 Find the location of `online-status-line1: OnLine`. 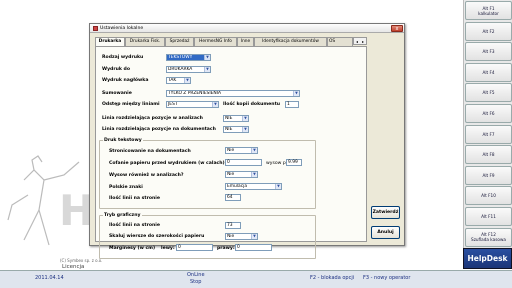

online-status-line1: OnLine is located at coordinates (196, 275).